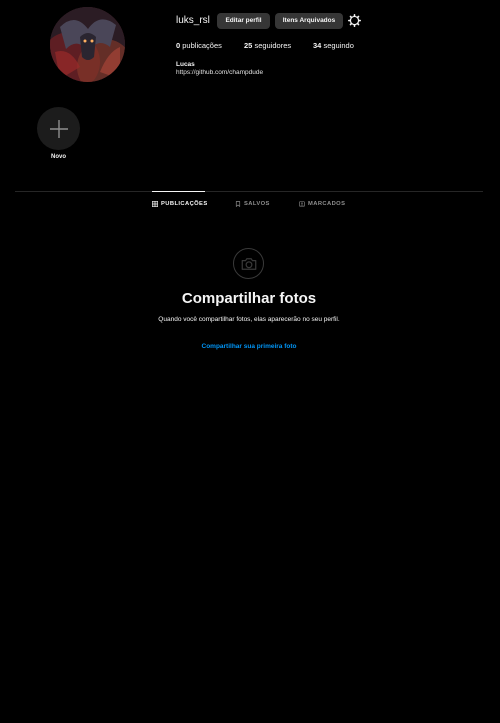 This screenshot has height=723, width=500. I want to click on stat-followers: 25 seguidores, so click(267, 45).